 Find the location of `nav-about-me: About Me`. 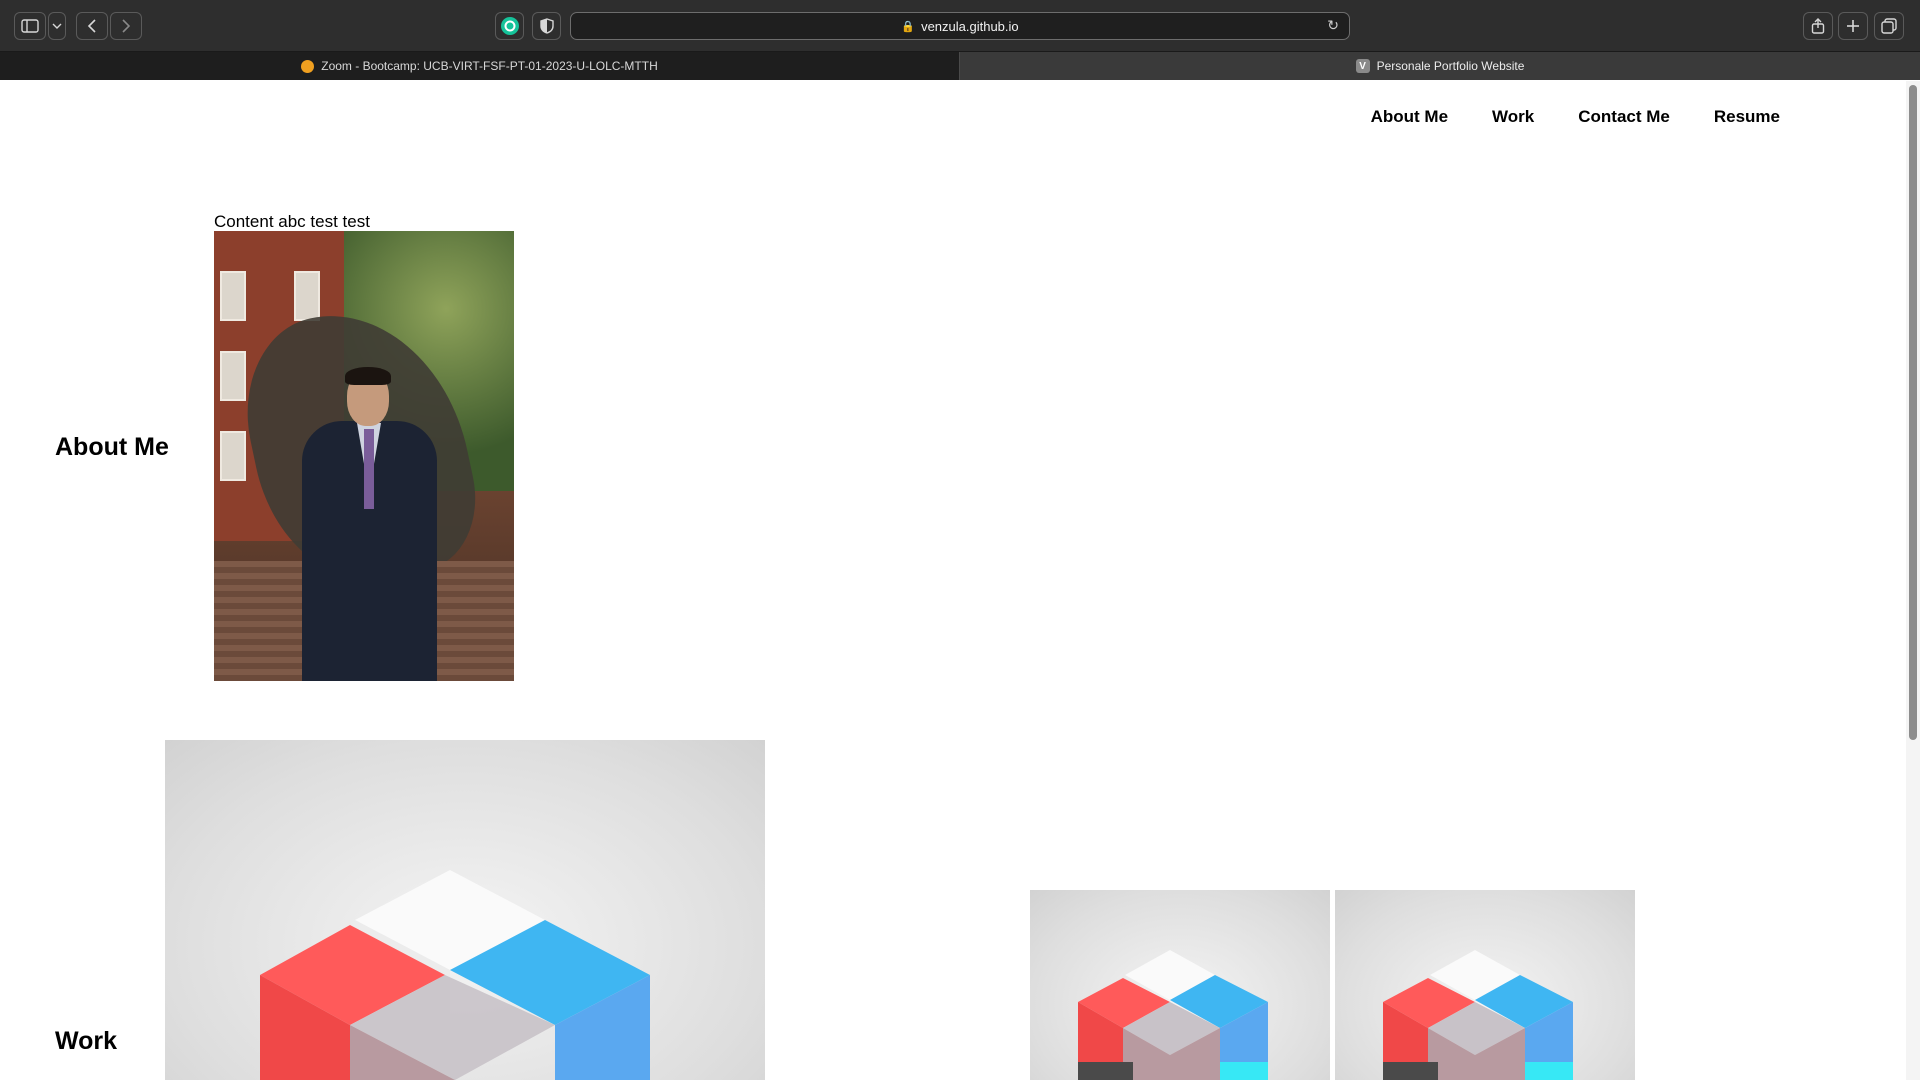

nav-about-me: About Me is located at coordinates (1409, 117).